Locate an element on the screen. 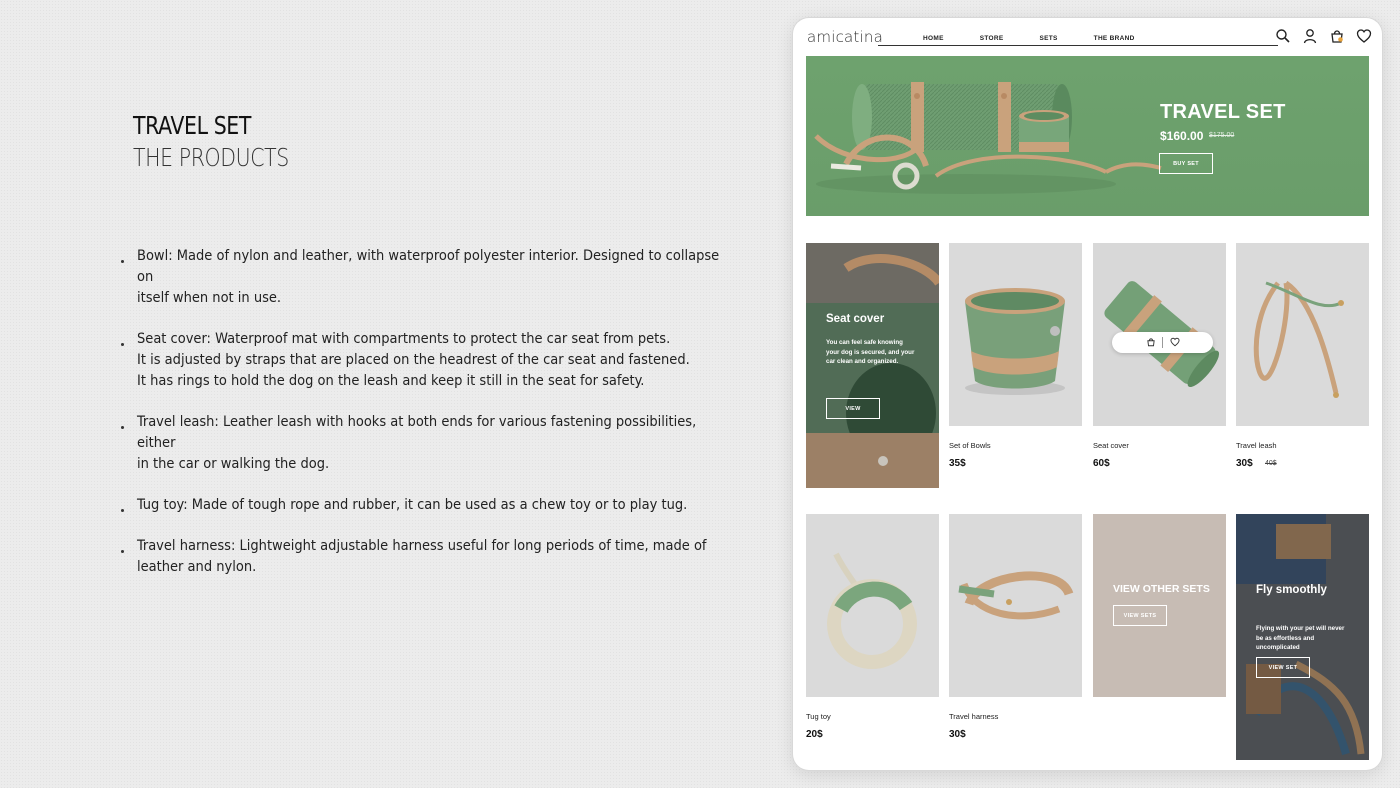 This screenshot has height=788, width=1400. seat-cover-promo-title: Seat cover is located at coordinates (855, 319).